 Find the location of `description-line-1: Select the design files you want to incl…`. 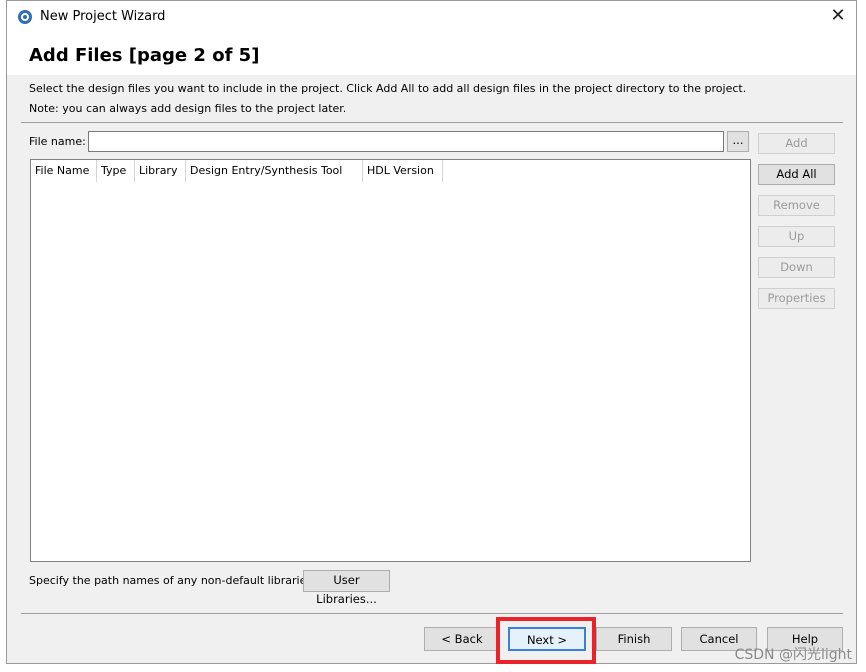

description-line-1: Select the design files you want to incl… is located at coordinates (388, 88).